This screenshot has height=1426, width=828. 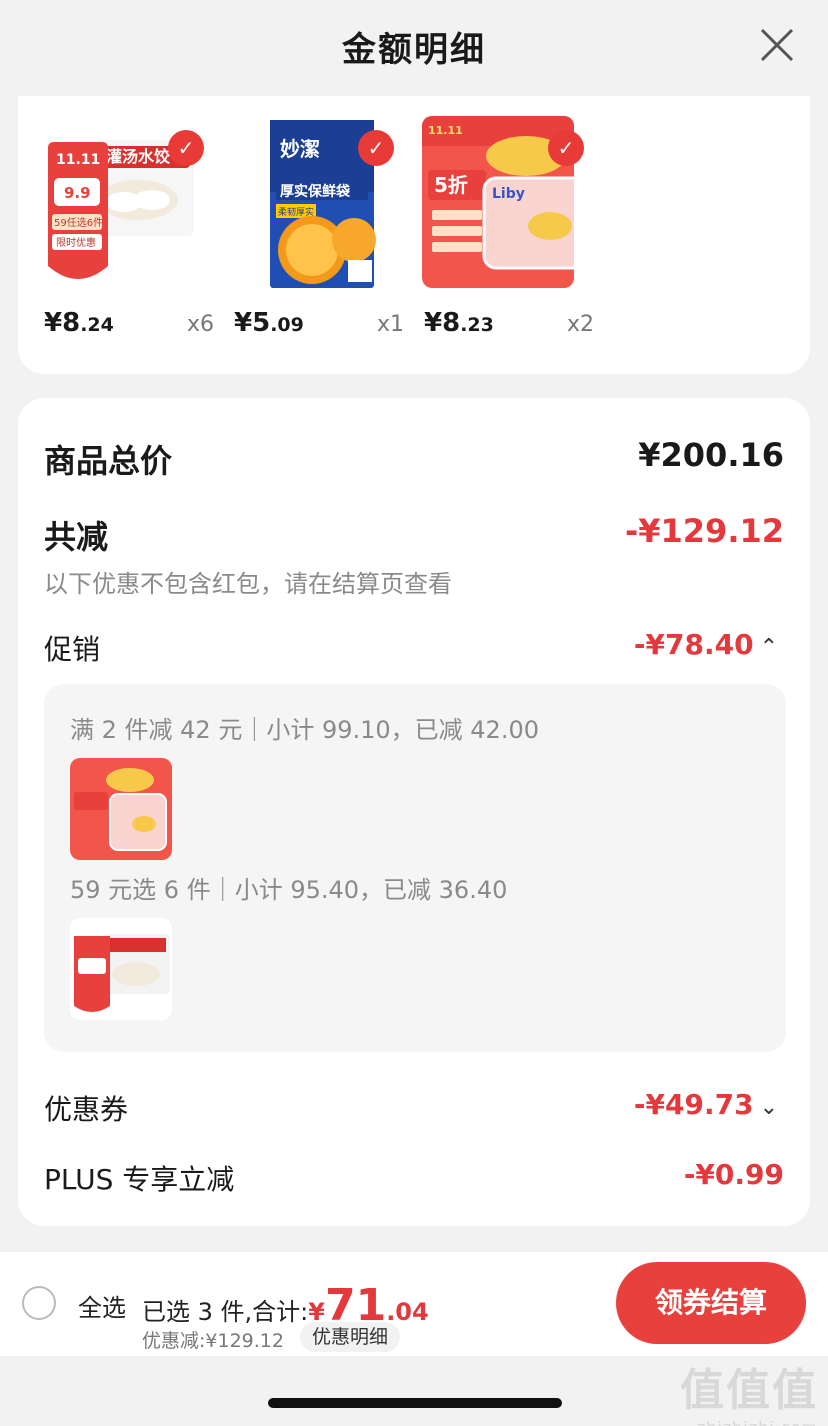 What do you see at coordinates (580, 324) in the screenshot?
I see `product-quantity: x2` at bounding box center [580, 324].